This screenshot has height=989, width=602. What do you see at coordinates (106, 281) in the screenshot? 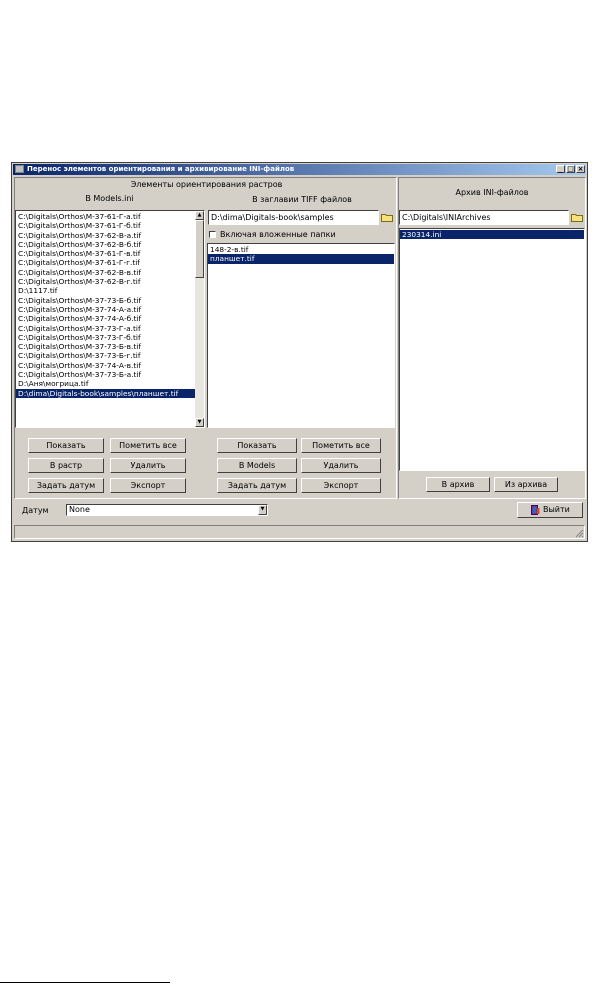
I see `list-item: C:\Digitals\Orthos\M-37-62-В-г.tif` at bounding box center [106, 281].